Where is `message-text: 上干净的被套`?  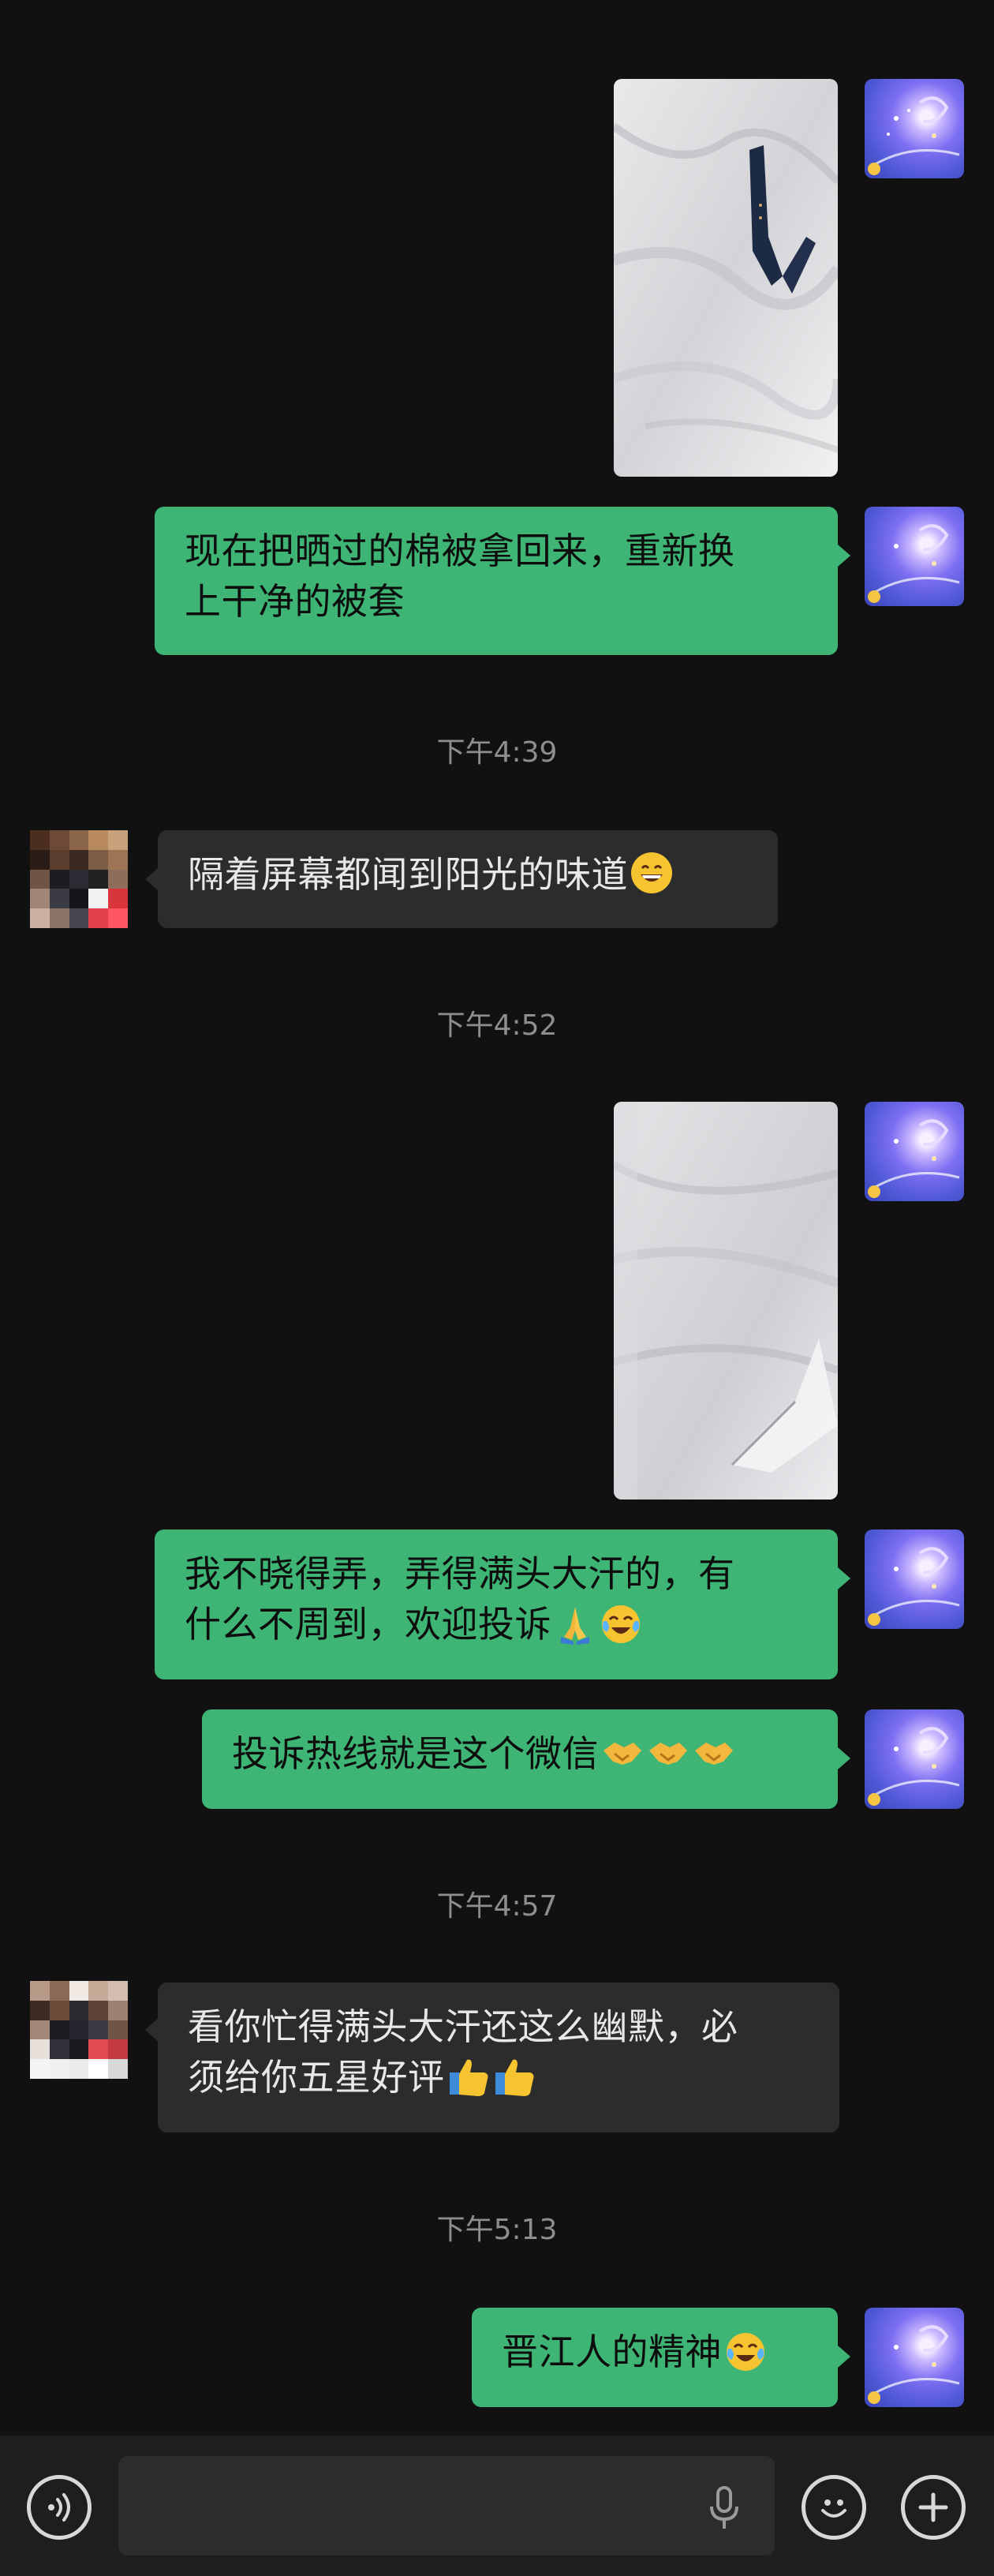 message-text: 上干净的被套 is located at coordinates (295, 601).